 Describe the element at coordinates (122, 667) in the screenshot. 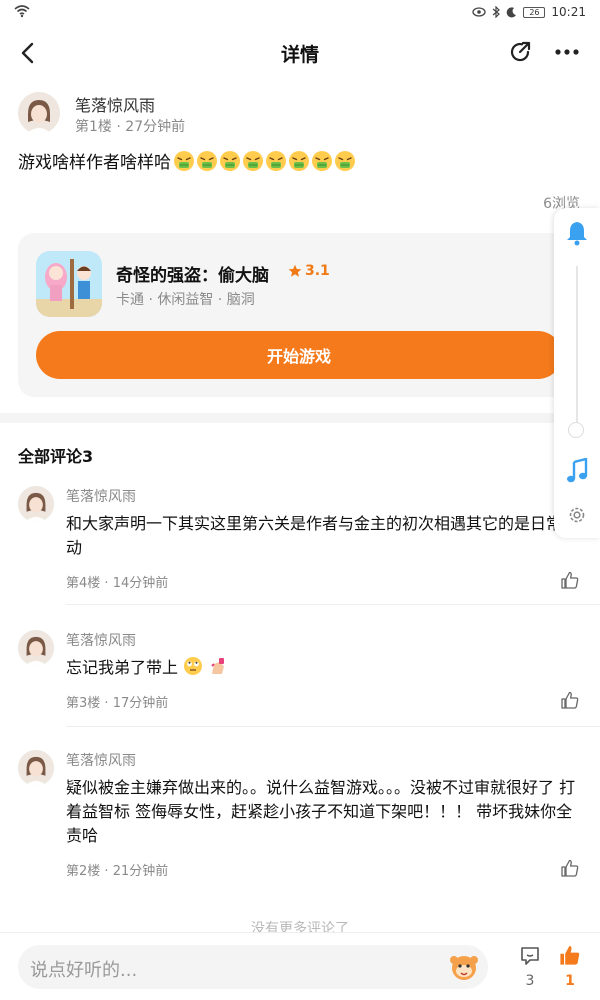

I see `comment-text-content: 忘记我弟了带上` at that location.